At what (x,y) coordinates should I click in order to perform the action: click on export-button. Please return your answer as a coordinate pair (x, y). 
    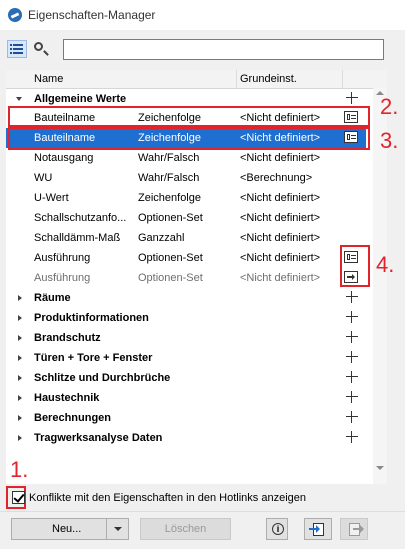
    Looking at the image, I should click on (354, 529).